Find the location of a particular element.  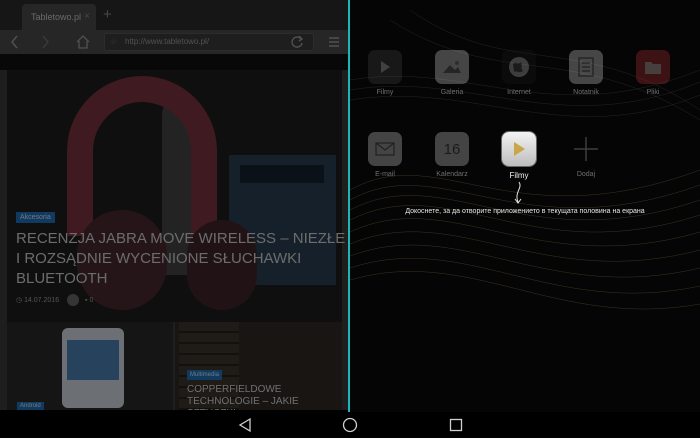

app-notatnik: Notatnik is located at coordinates (586, 73).